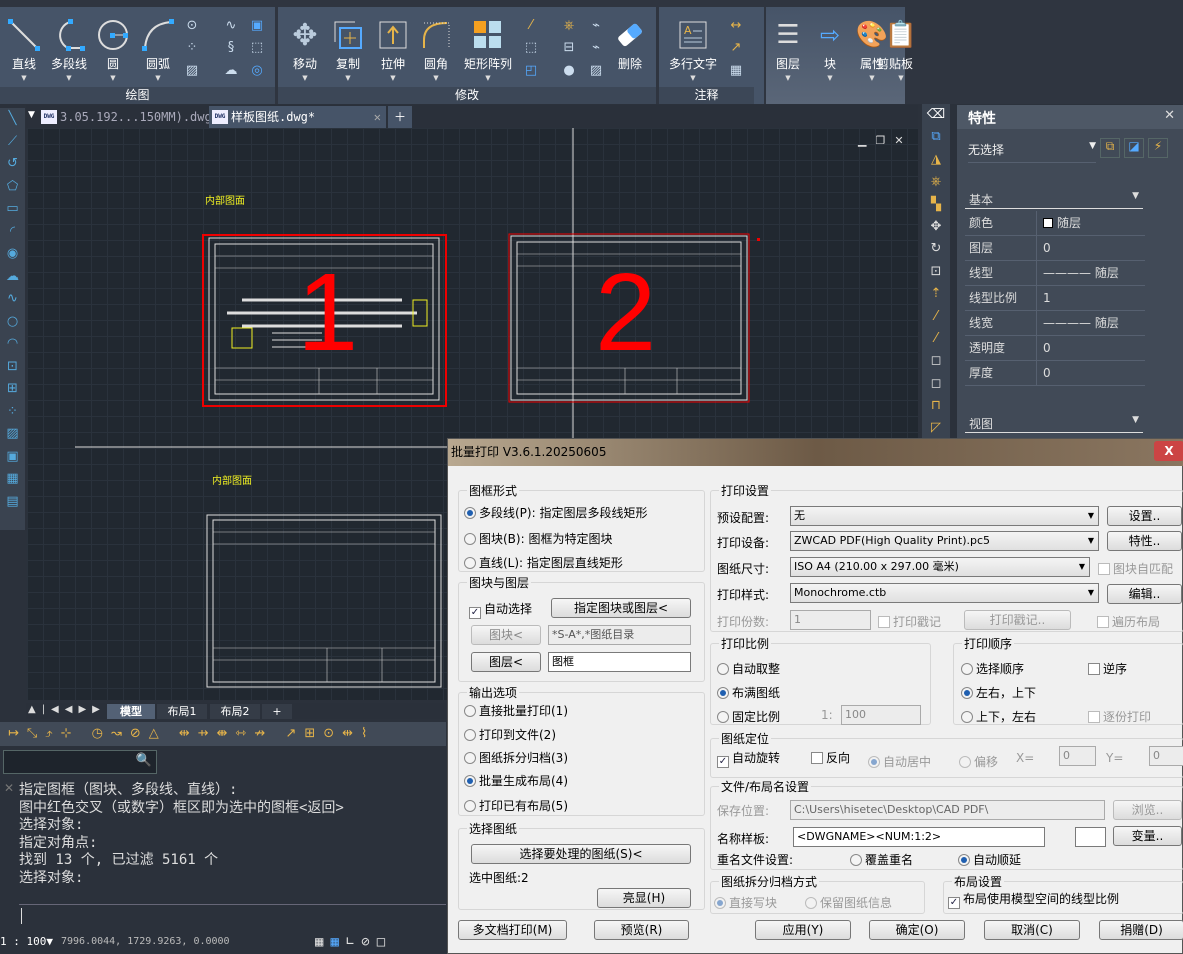 The image size is (1183, 954). Describe the element at coordinates (936, 384) in the screenshot. I see `break-icon: ◻` at that location.